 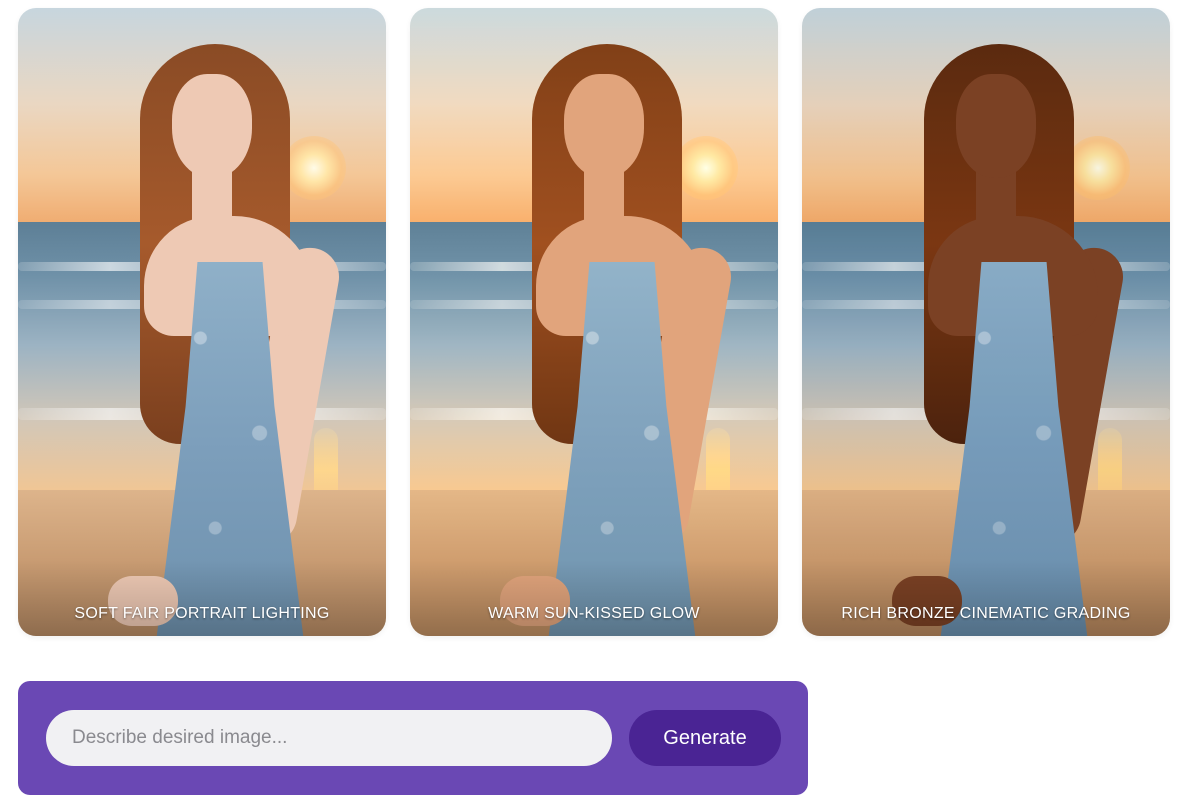 What do you see at coordinates (705, 738) in the screenshot?
I see `generate-button: Generate` at bounding box center [705, 738].